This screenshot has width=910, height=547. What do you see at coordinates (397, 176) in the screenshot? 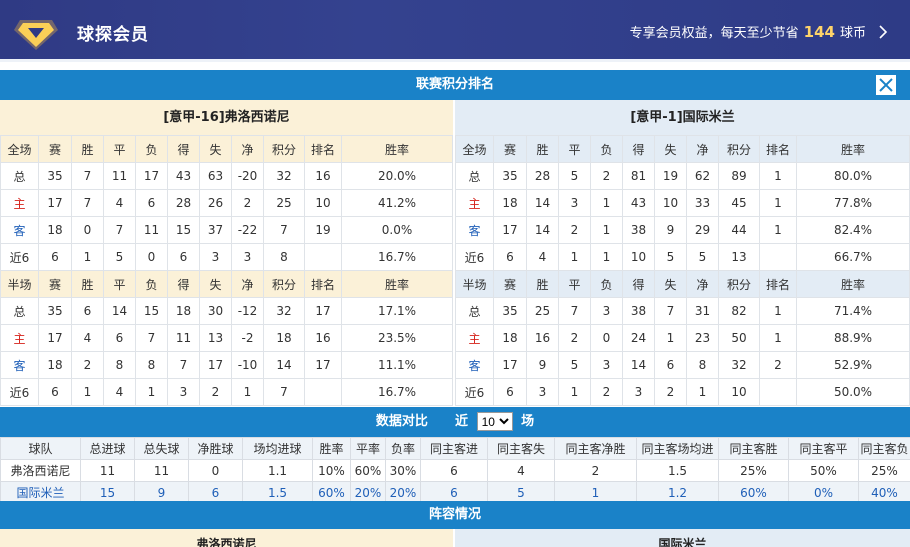
I see `table-cell: 20.0%` at bounding box center [397, 176].